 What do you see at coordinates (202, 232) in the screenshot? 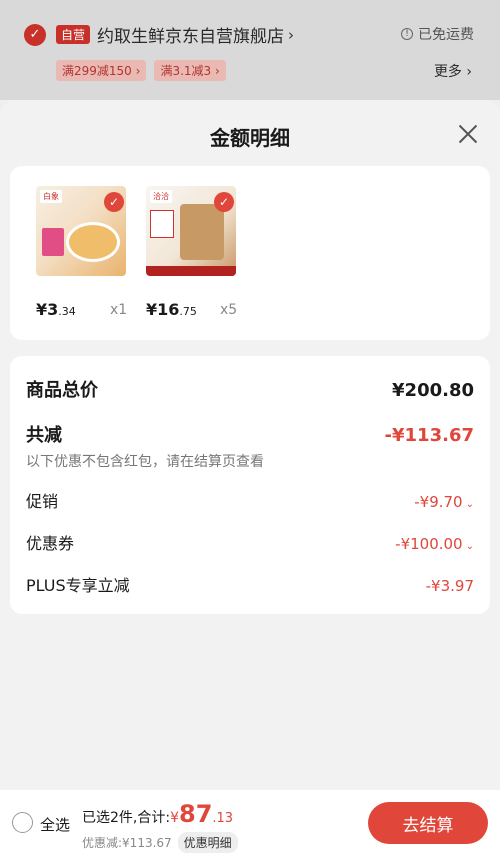
I see `nuts-bag-graphic` at bounding box center [202, 232].